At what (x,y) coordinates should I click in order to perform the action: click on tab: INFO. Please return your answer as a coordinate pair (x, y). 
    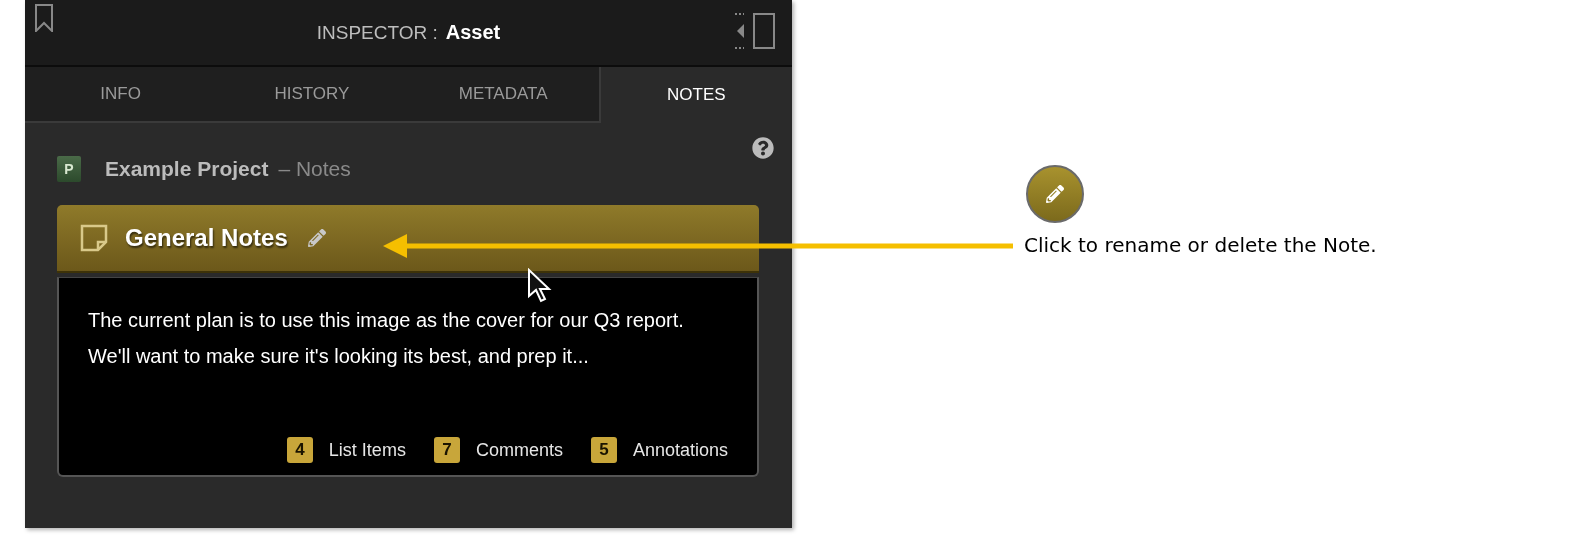
    Looking at the image, I should click on (121, 95).